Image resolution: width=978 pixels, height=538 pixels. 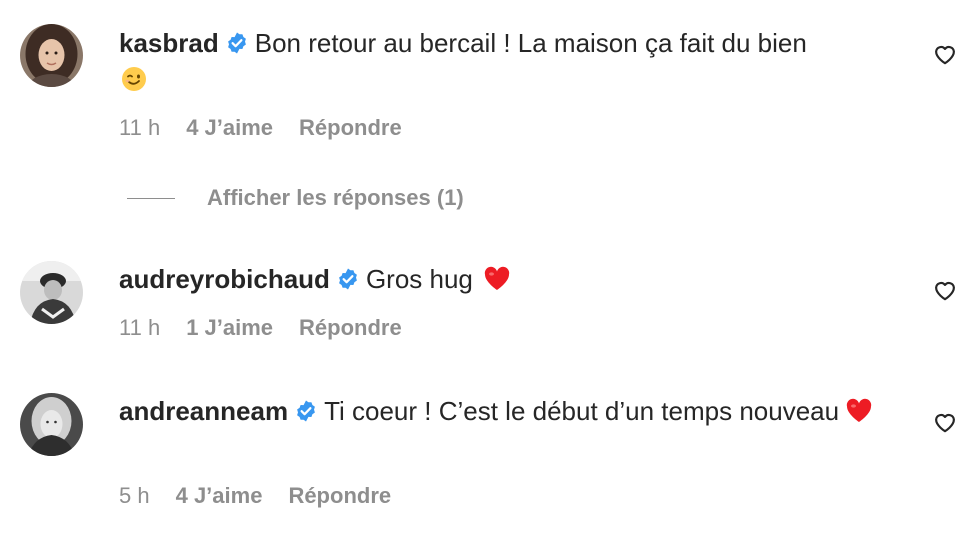 I want to click on comment-username: andreanneam, so click(x=203, y=411).